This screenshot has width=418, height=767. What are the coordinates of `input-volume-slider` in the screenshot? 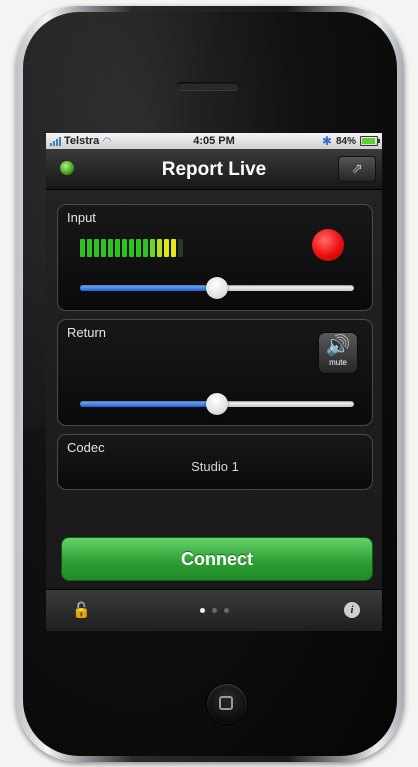 It's located at (217, 288).